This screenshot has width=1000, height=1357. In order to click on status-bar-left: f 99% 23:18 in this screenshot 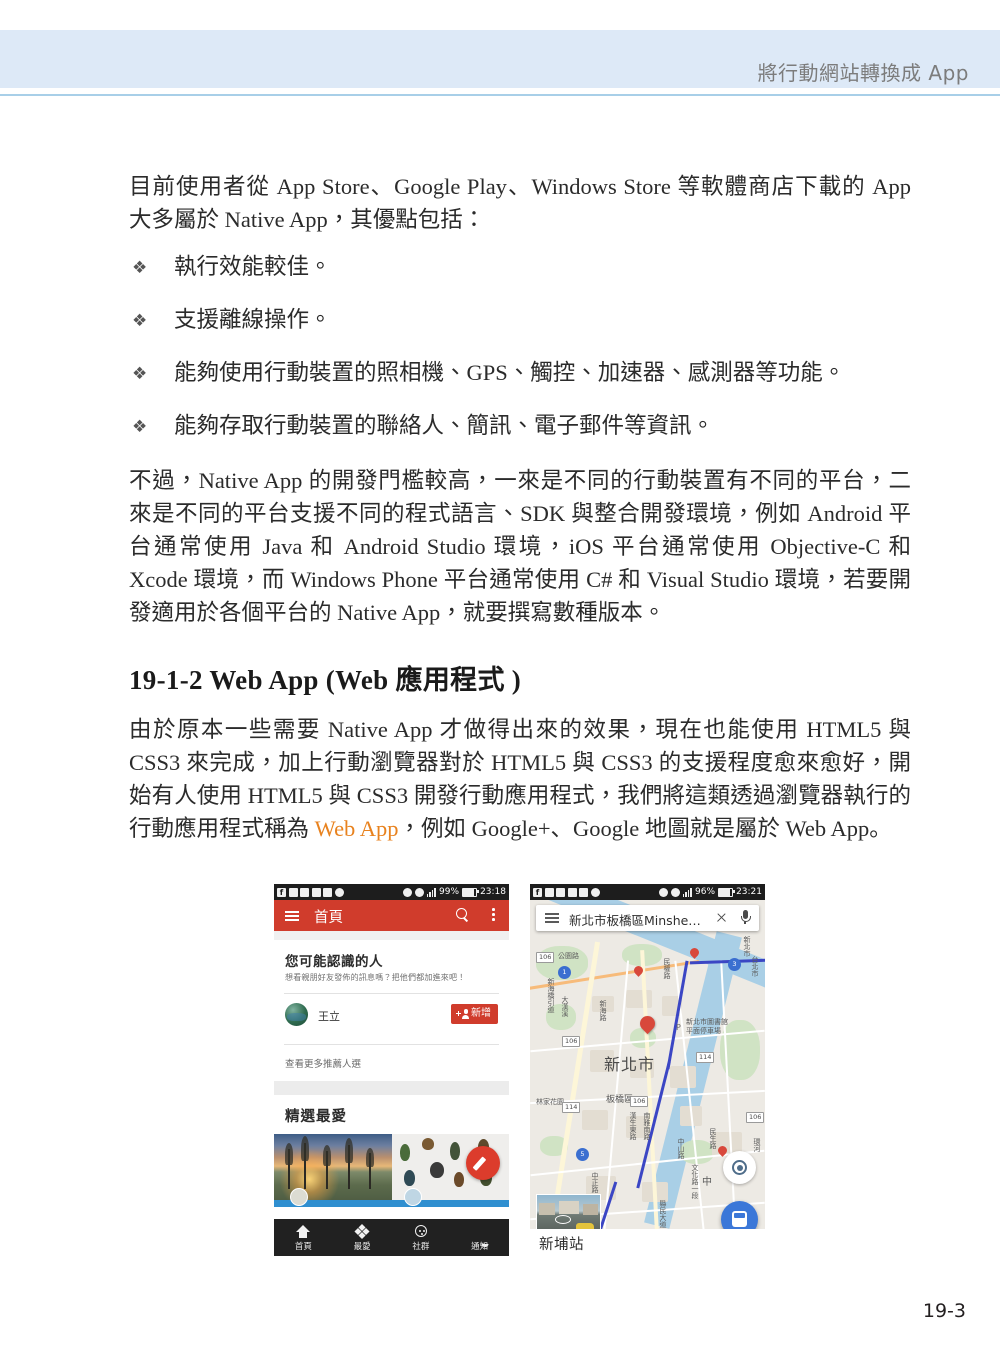, I will do `click(391, 892)`.